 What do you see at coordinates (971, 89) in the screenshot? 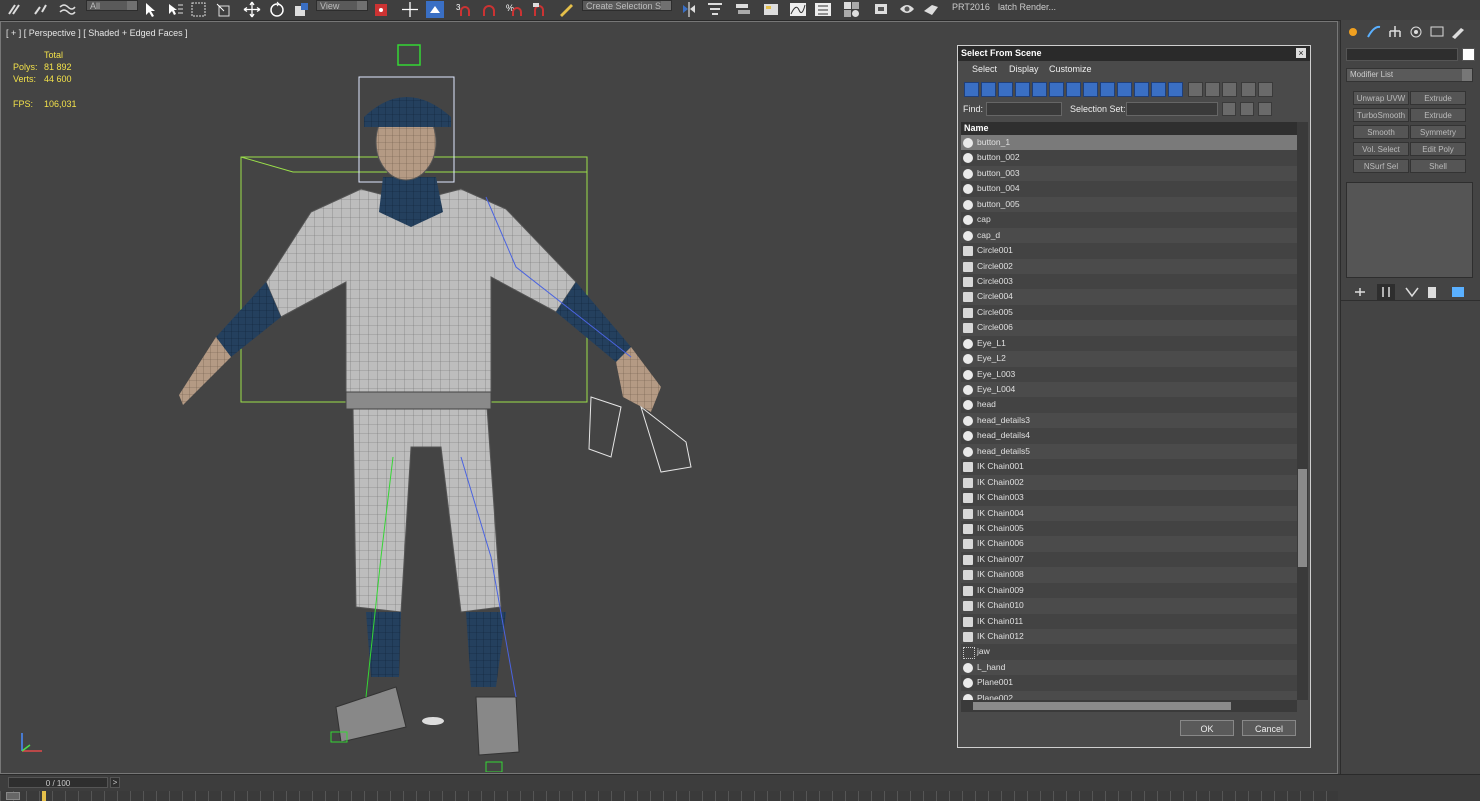
I see `display-geometry-icon` at bounding box center [971, 89].